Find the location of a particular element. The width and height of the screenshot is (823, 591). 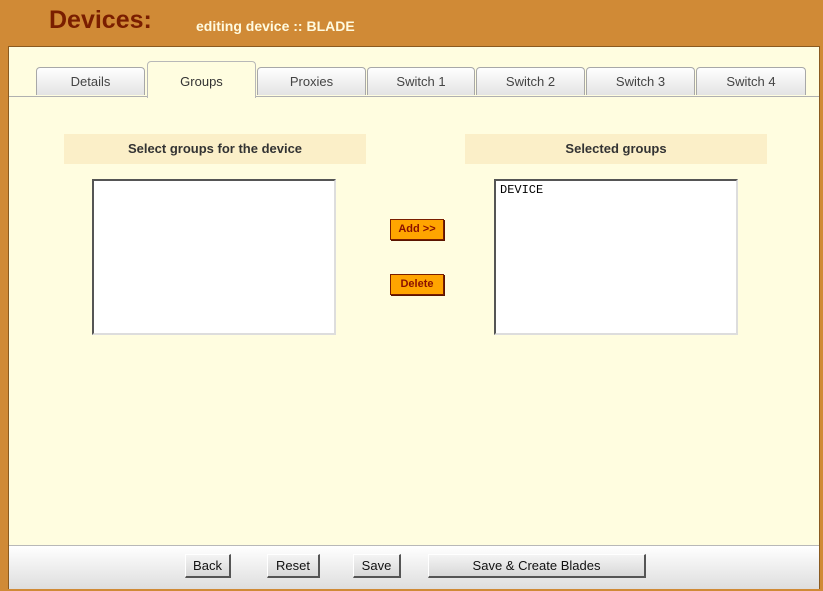

tab-groups: Groups is located at coordinates (201, 79).